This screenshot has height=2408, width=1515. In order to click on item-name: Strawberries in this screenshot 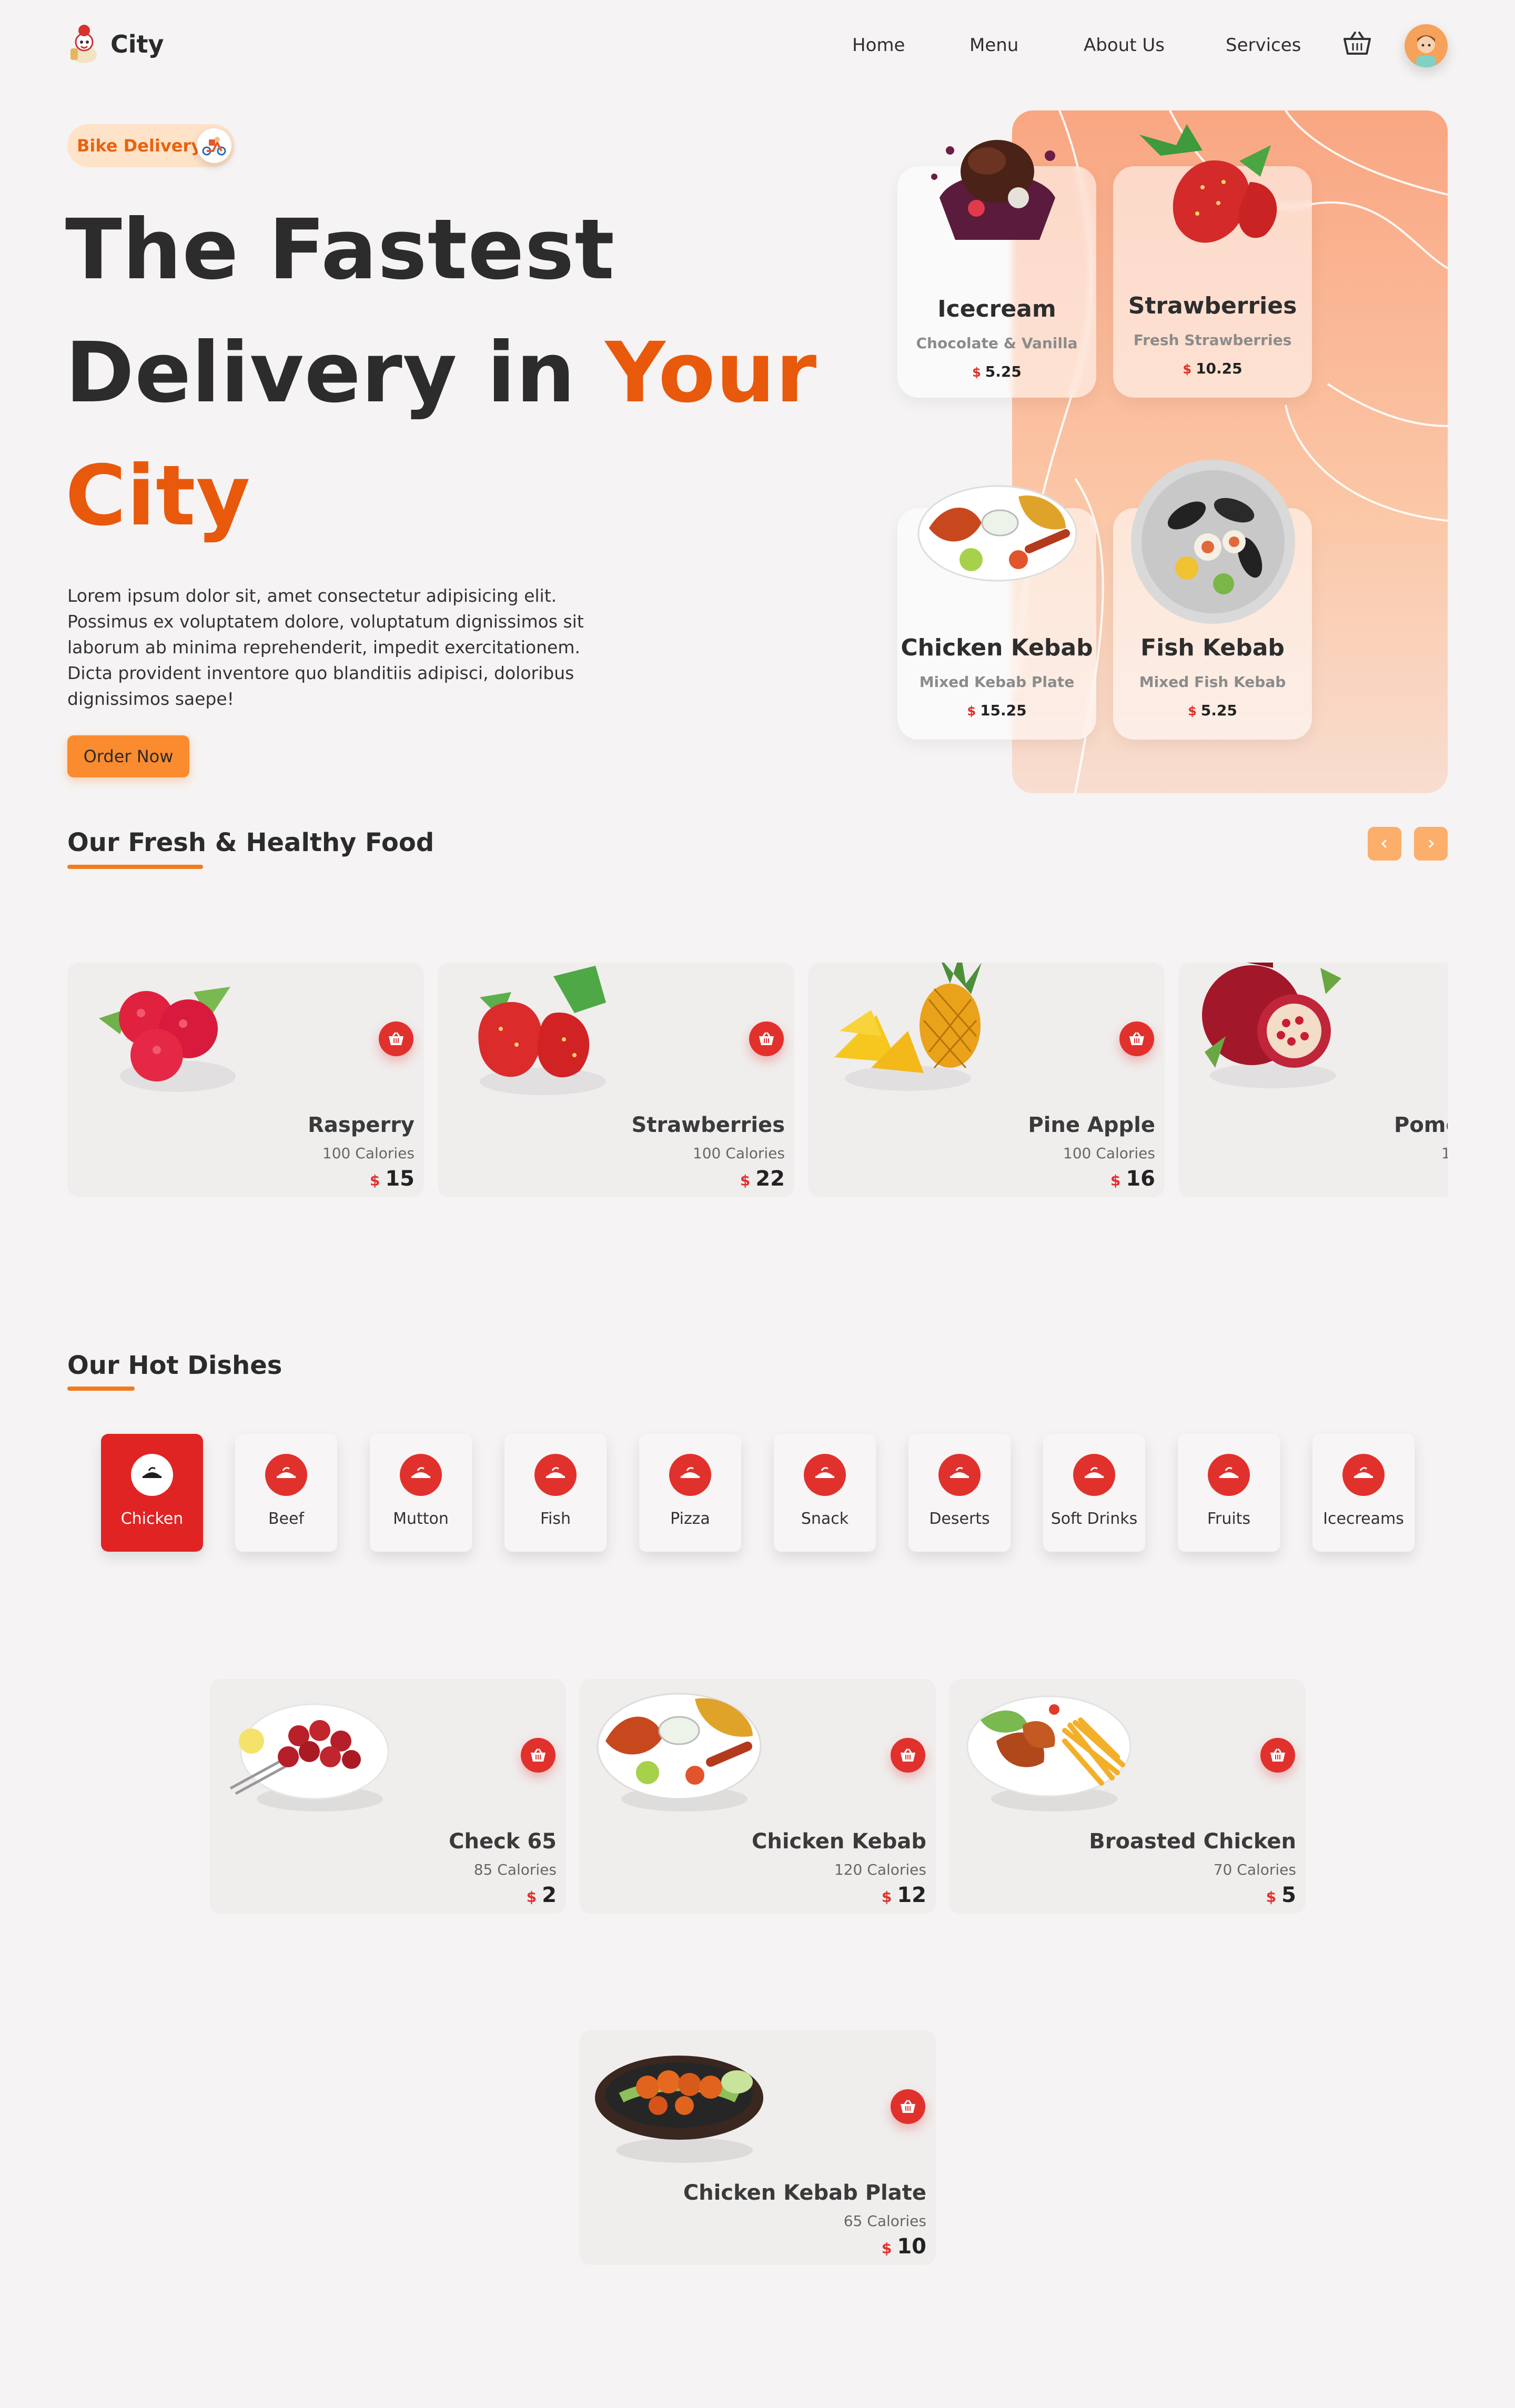, I will do `click(708, 1125)`.